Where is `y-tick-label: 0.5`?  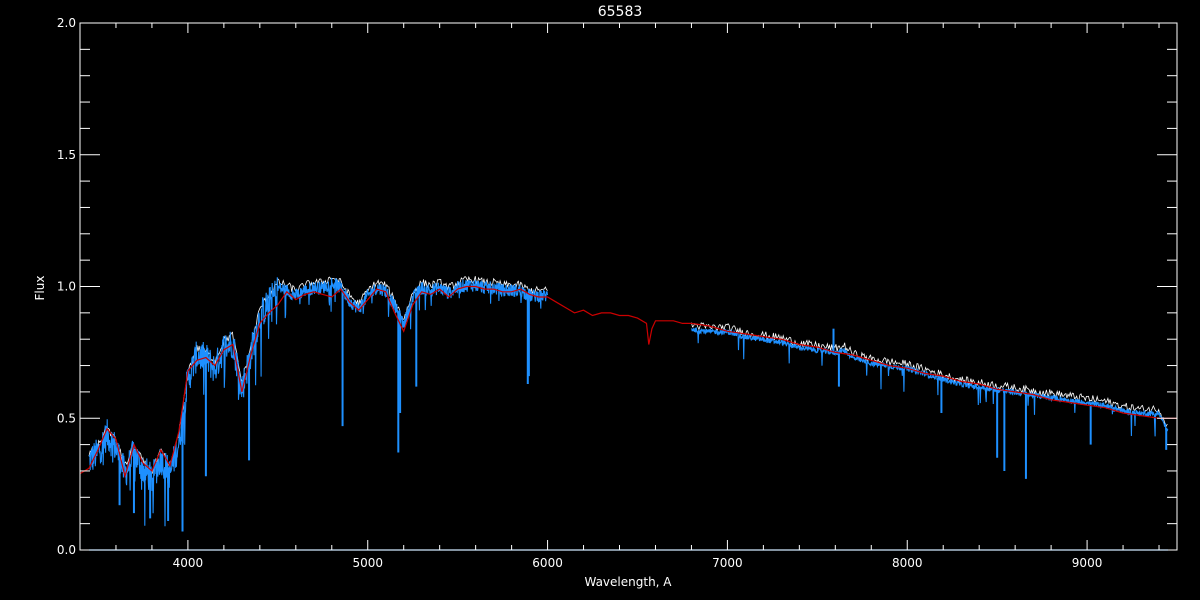 y-tick-label: 0.5 is located at coordinates (66, 418).